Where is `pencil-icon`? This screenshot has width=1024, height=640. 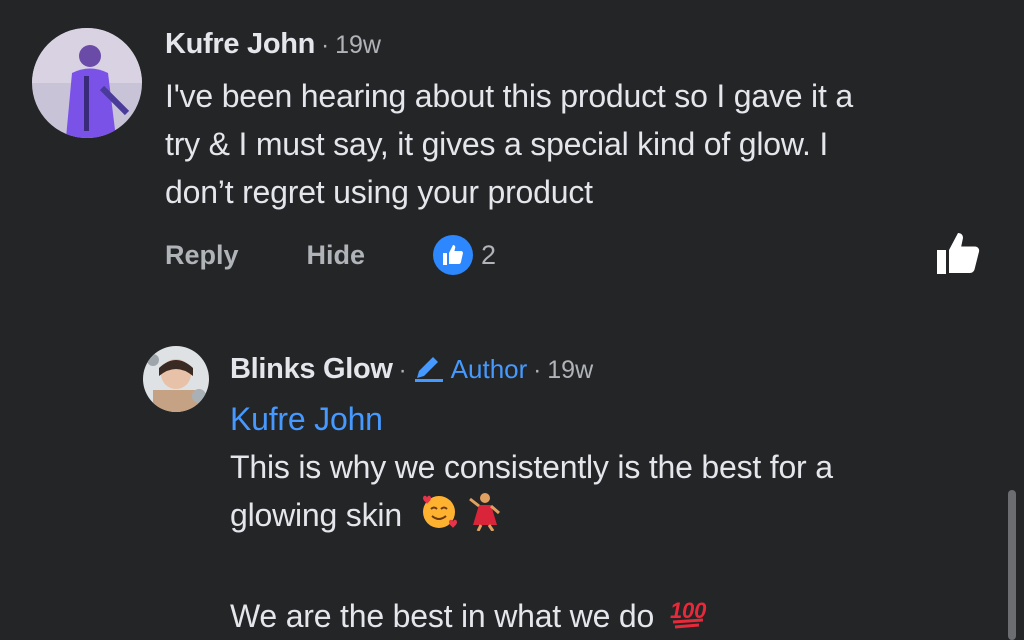 pencil-icon is located at coordinates (428, 369).